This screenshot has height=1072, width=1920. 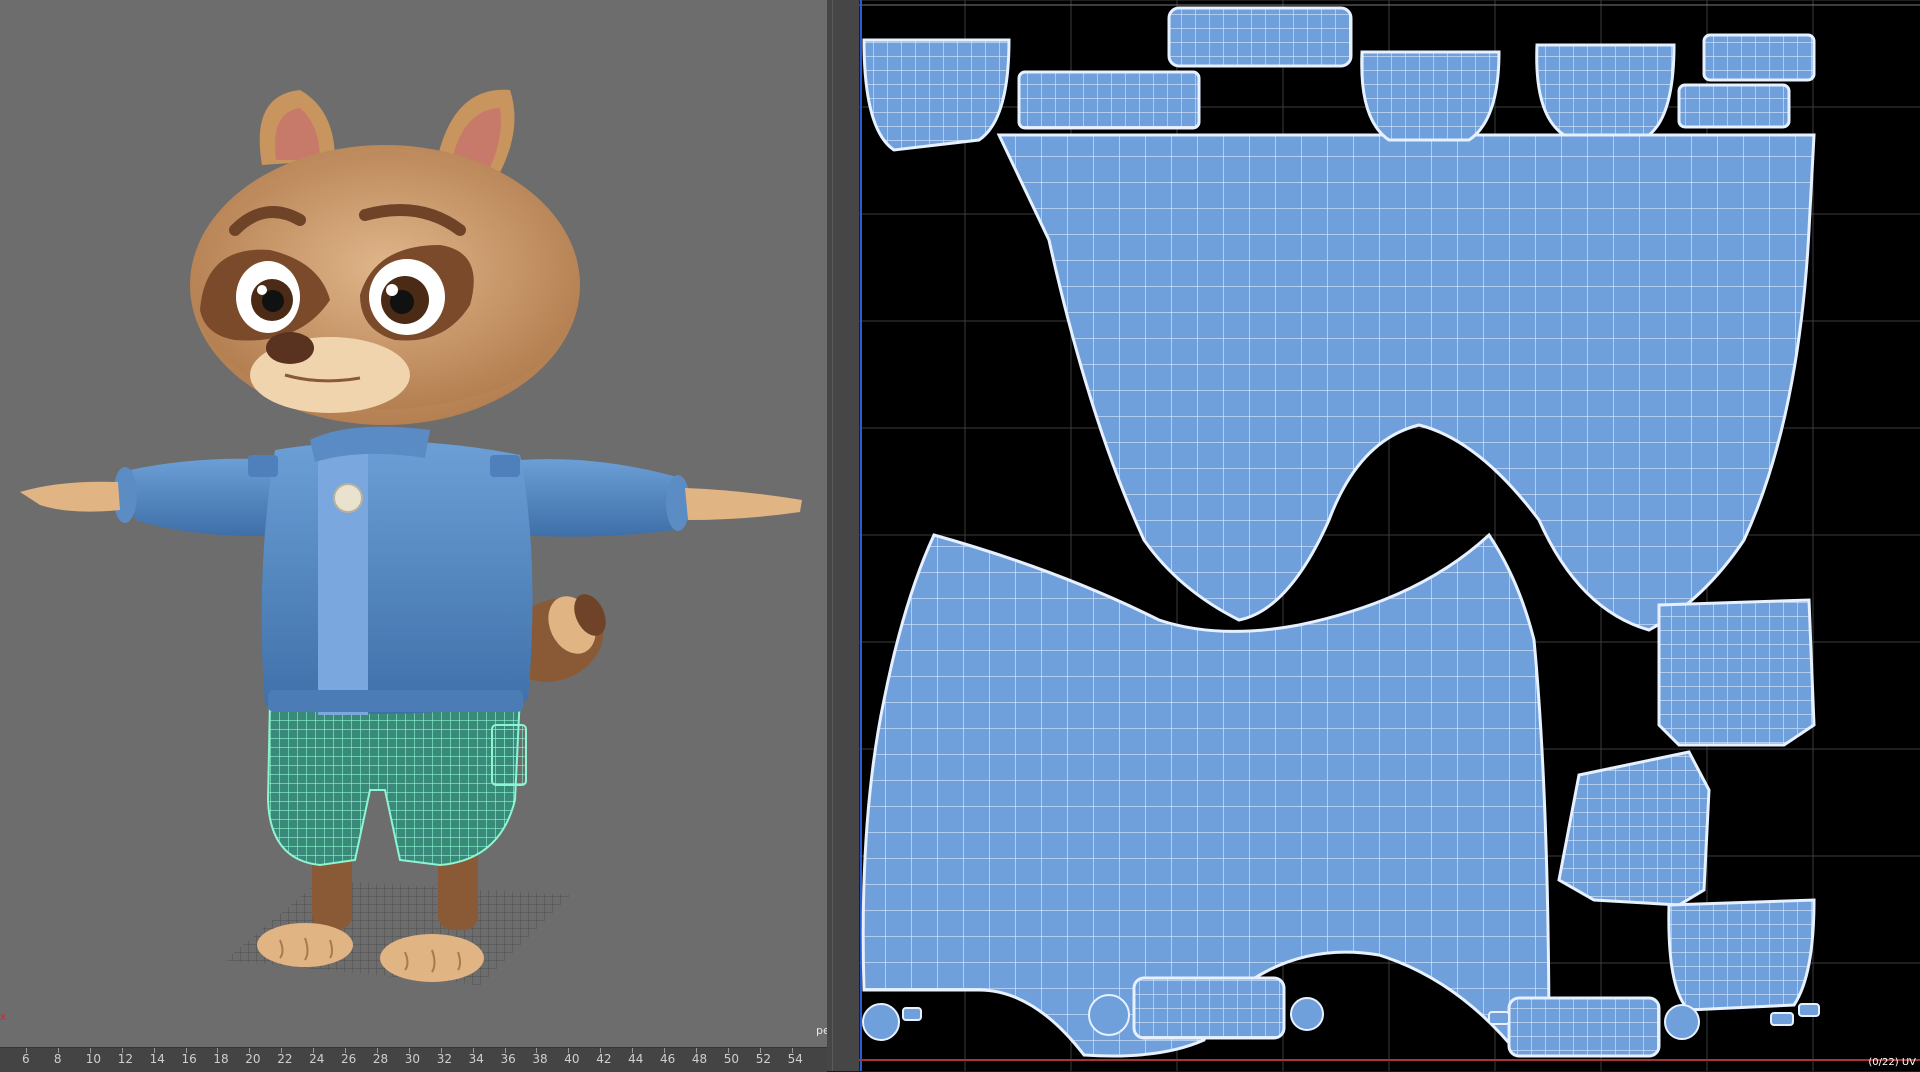 I want to click on timeline-tick-label: 22, so click(x=285, y=1059).